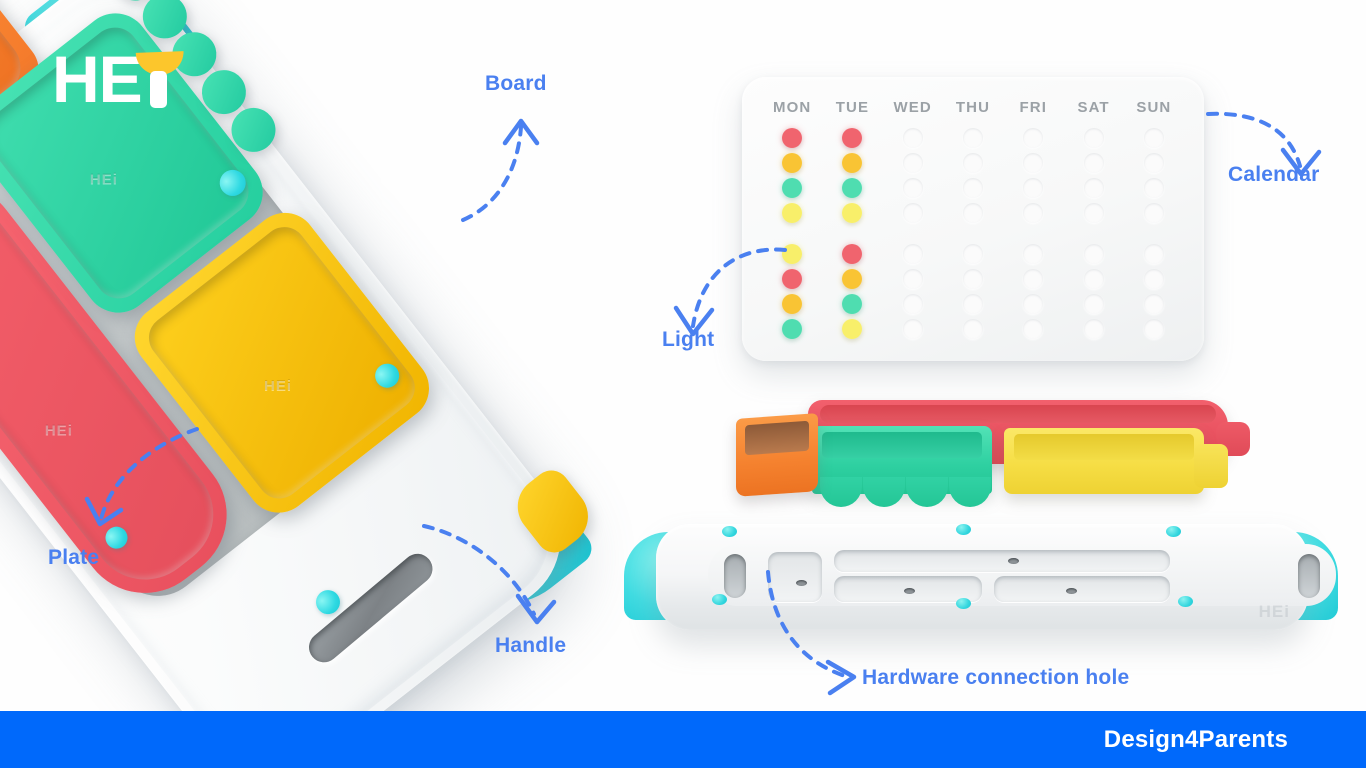  I want to click on exploded-tray-orange, so click(777, 455).